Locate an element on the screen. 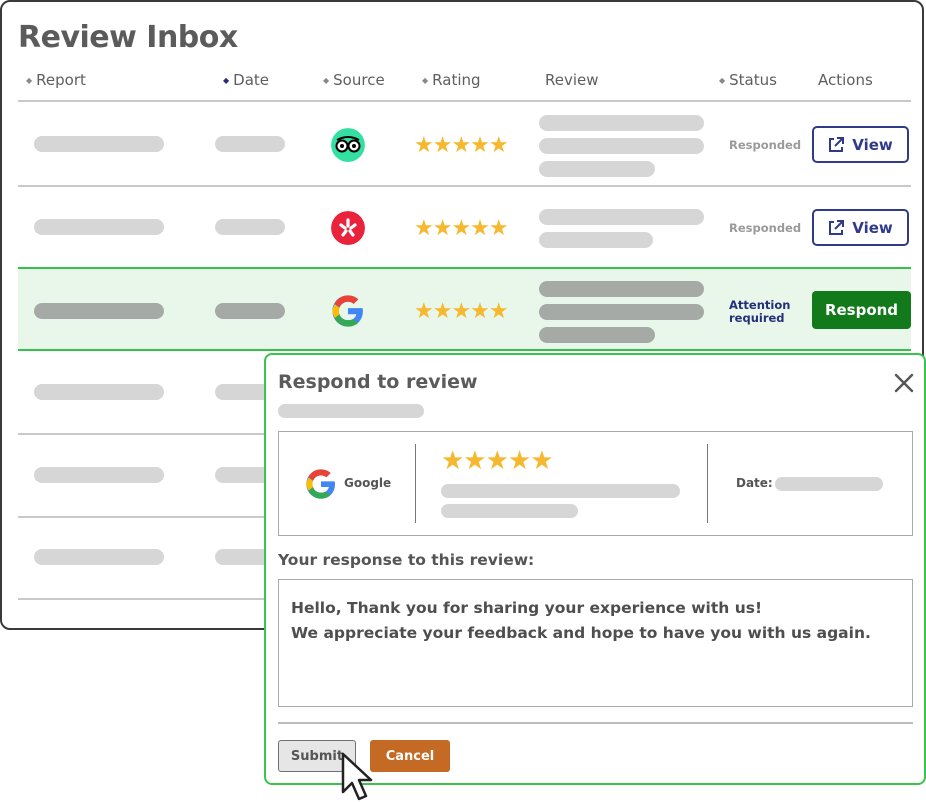 The width and height of the screenshot is (926, 802). modal-star-rating: ★★★★★ is located at coordinates (497, 461).